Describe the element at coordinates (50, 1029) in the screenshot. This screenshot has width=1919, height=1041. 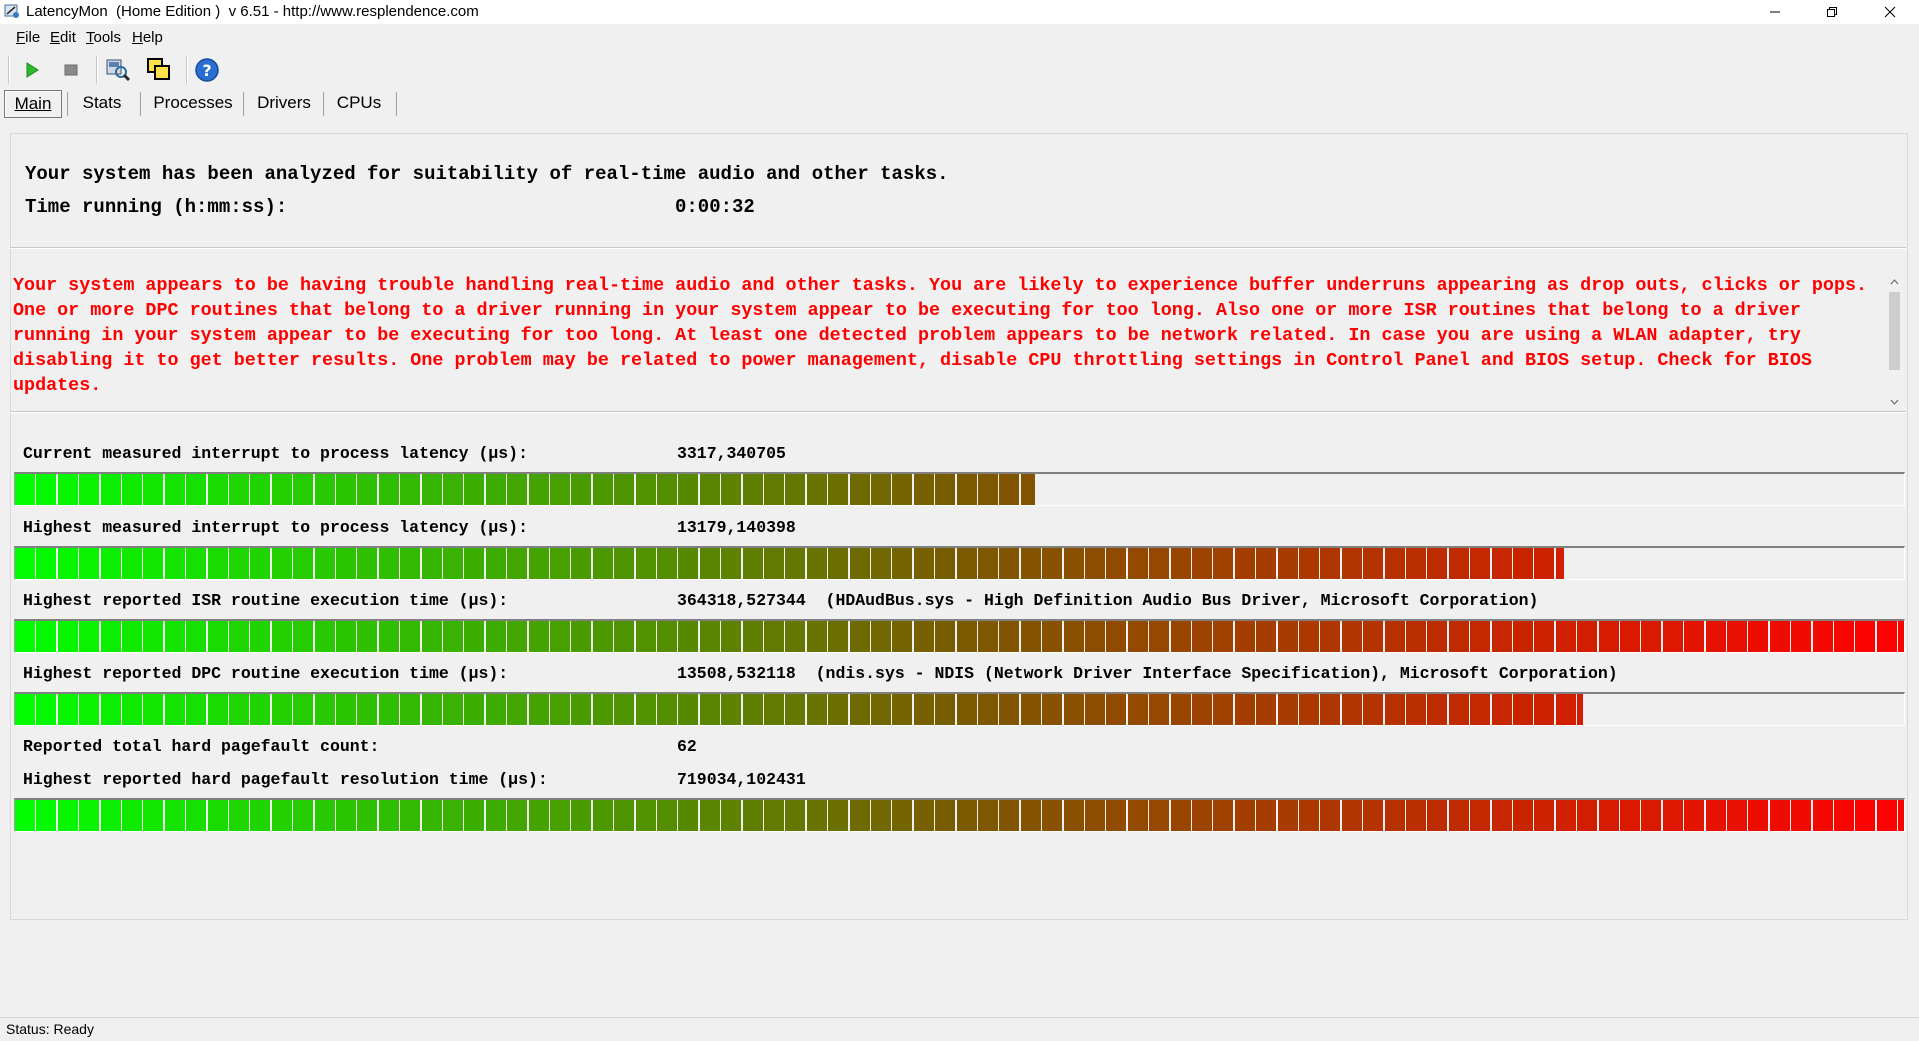
I see `status-text: Status: Ready` at that location.